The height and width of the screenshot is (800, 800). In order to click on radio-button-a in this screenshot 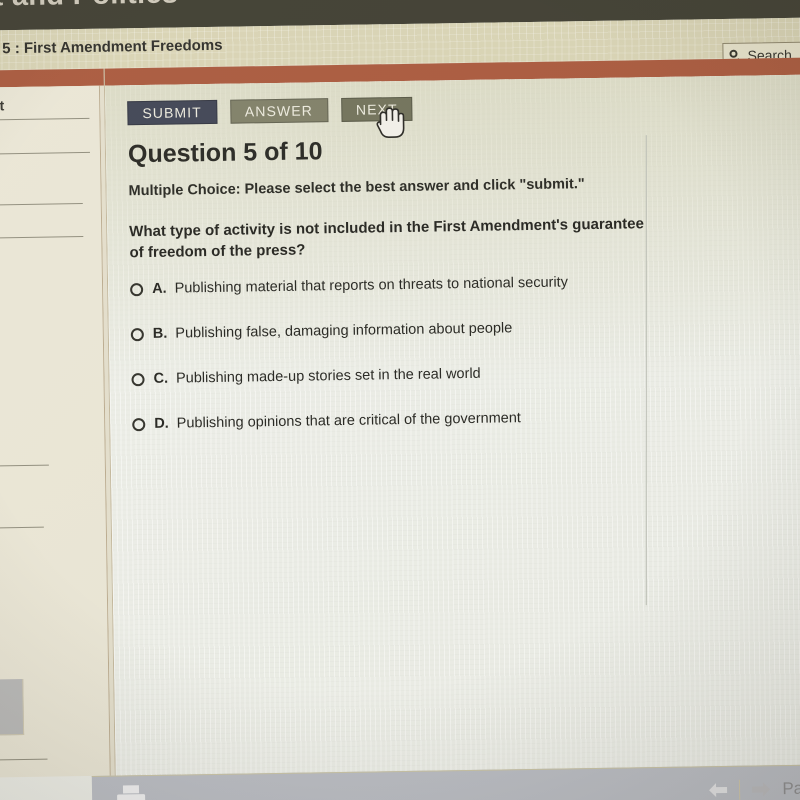, I will do `click(137, 290)`.